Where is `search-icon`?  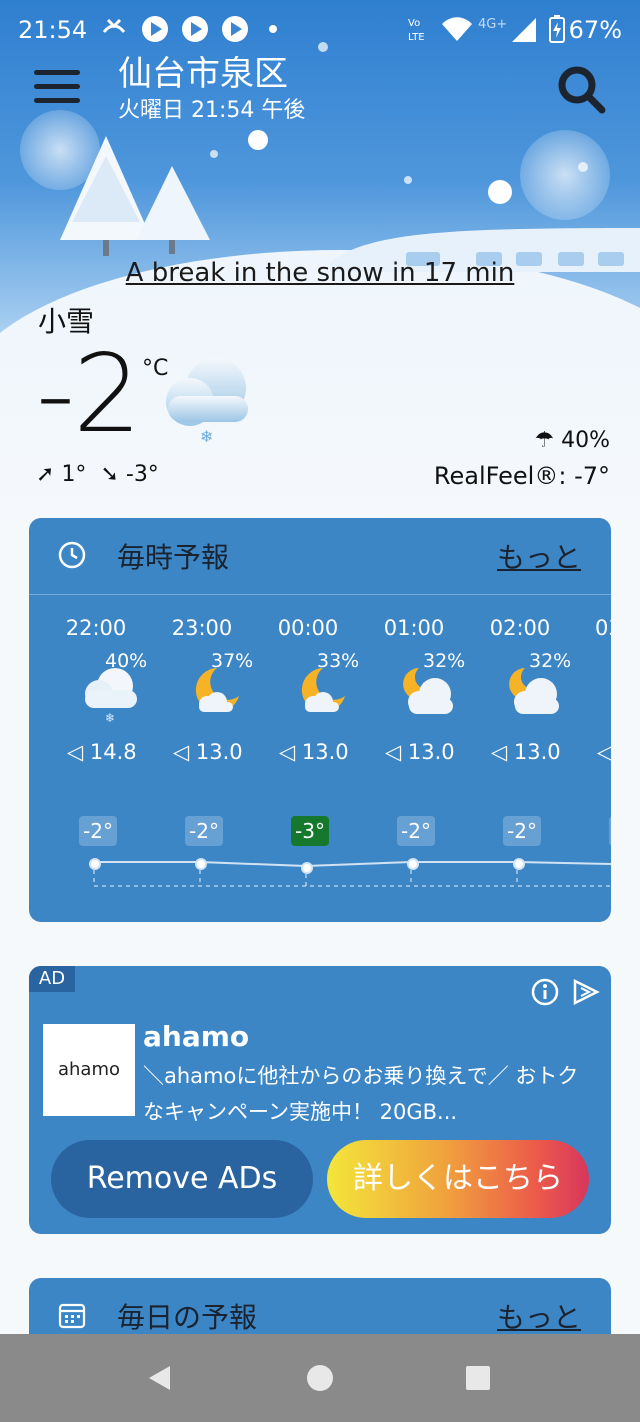 search-icon is located at coordinates (581, 89).